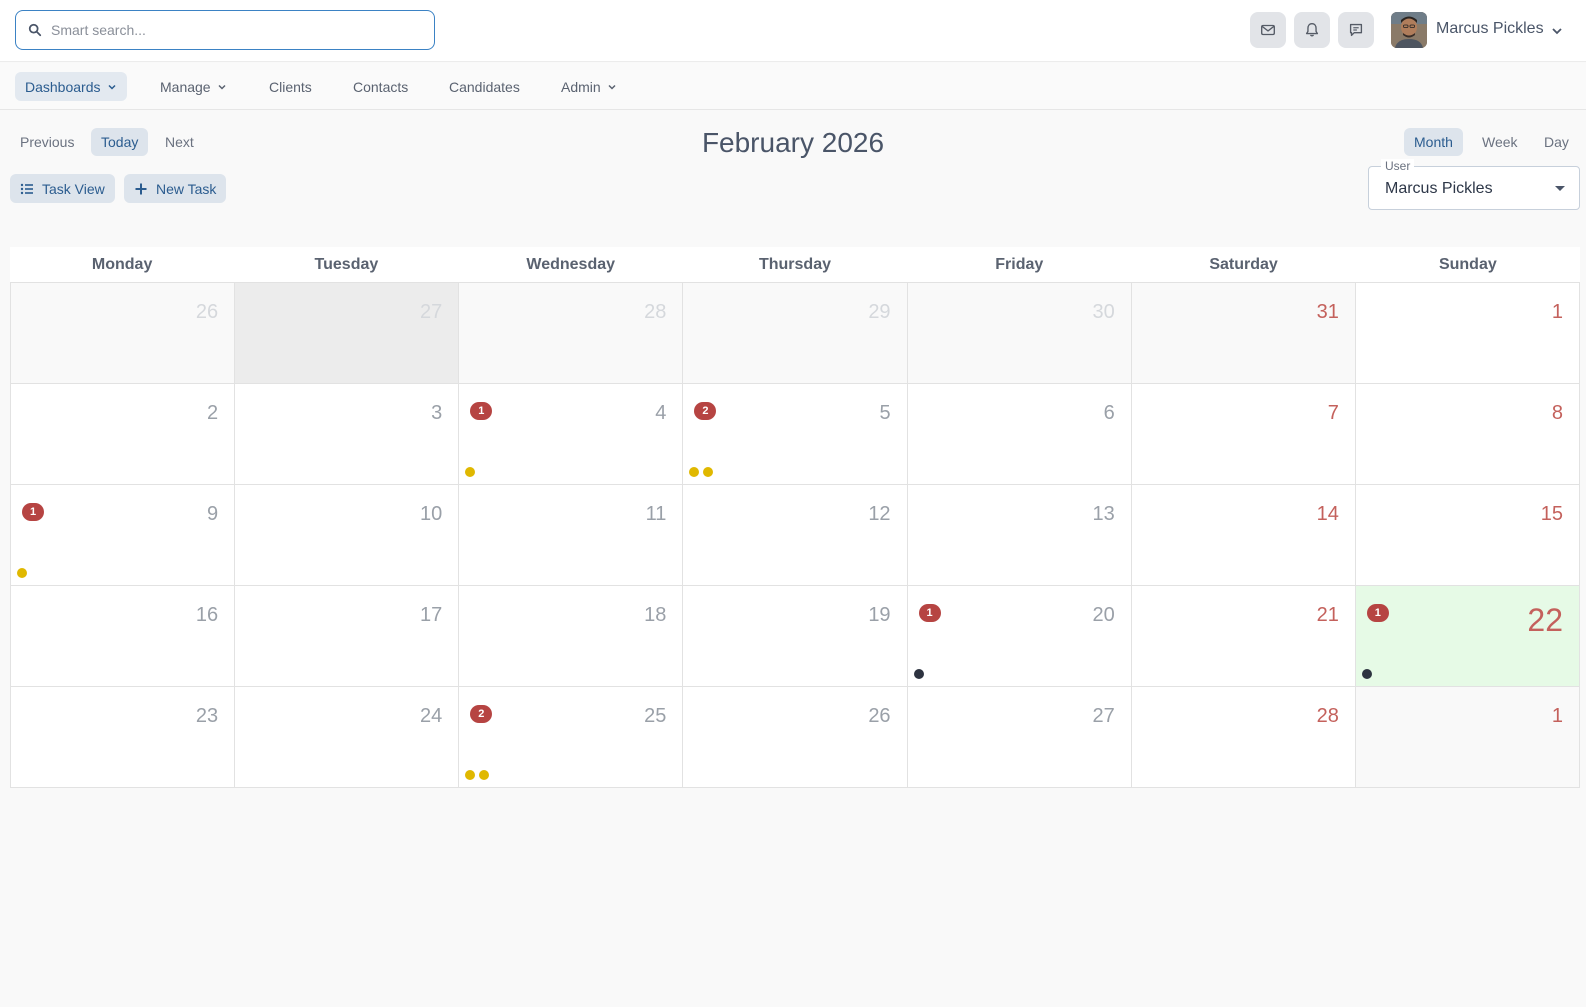 Image resolution: width=1586 pixels, height=1007 pixels. I want to click on nav-manage: Manage, so click(193, 86).